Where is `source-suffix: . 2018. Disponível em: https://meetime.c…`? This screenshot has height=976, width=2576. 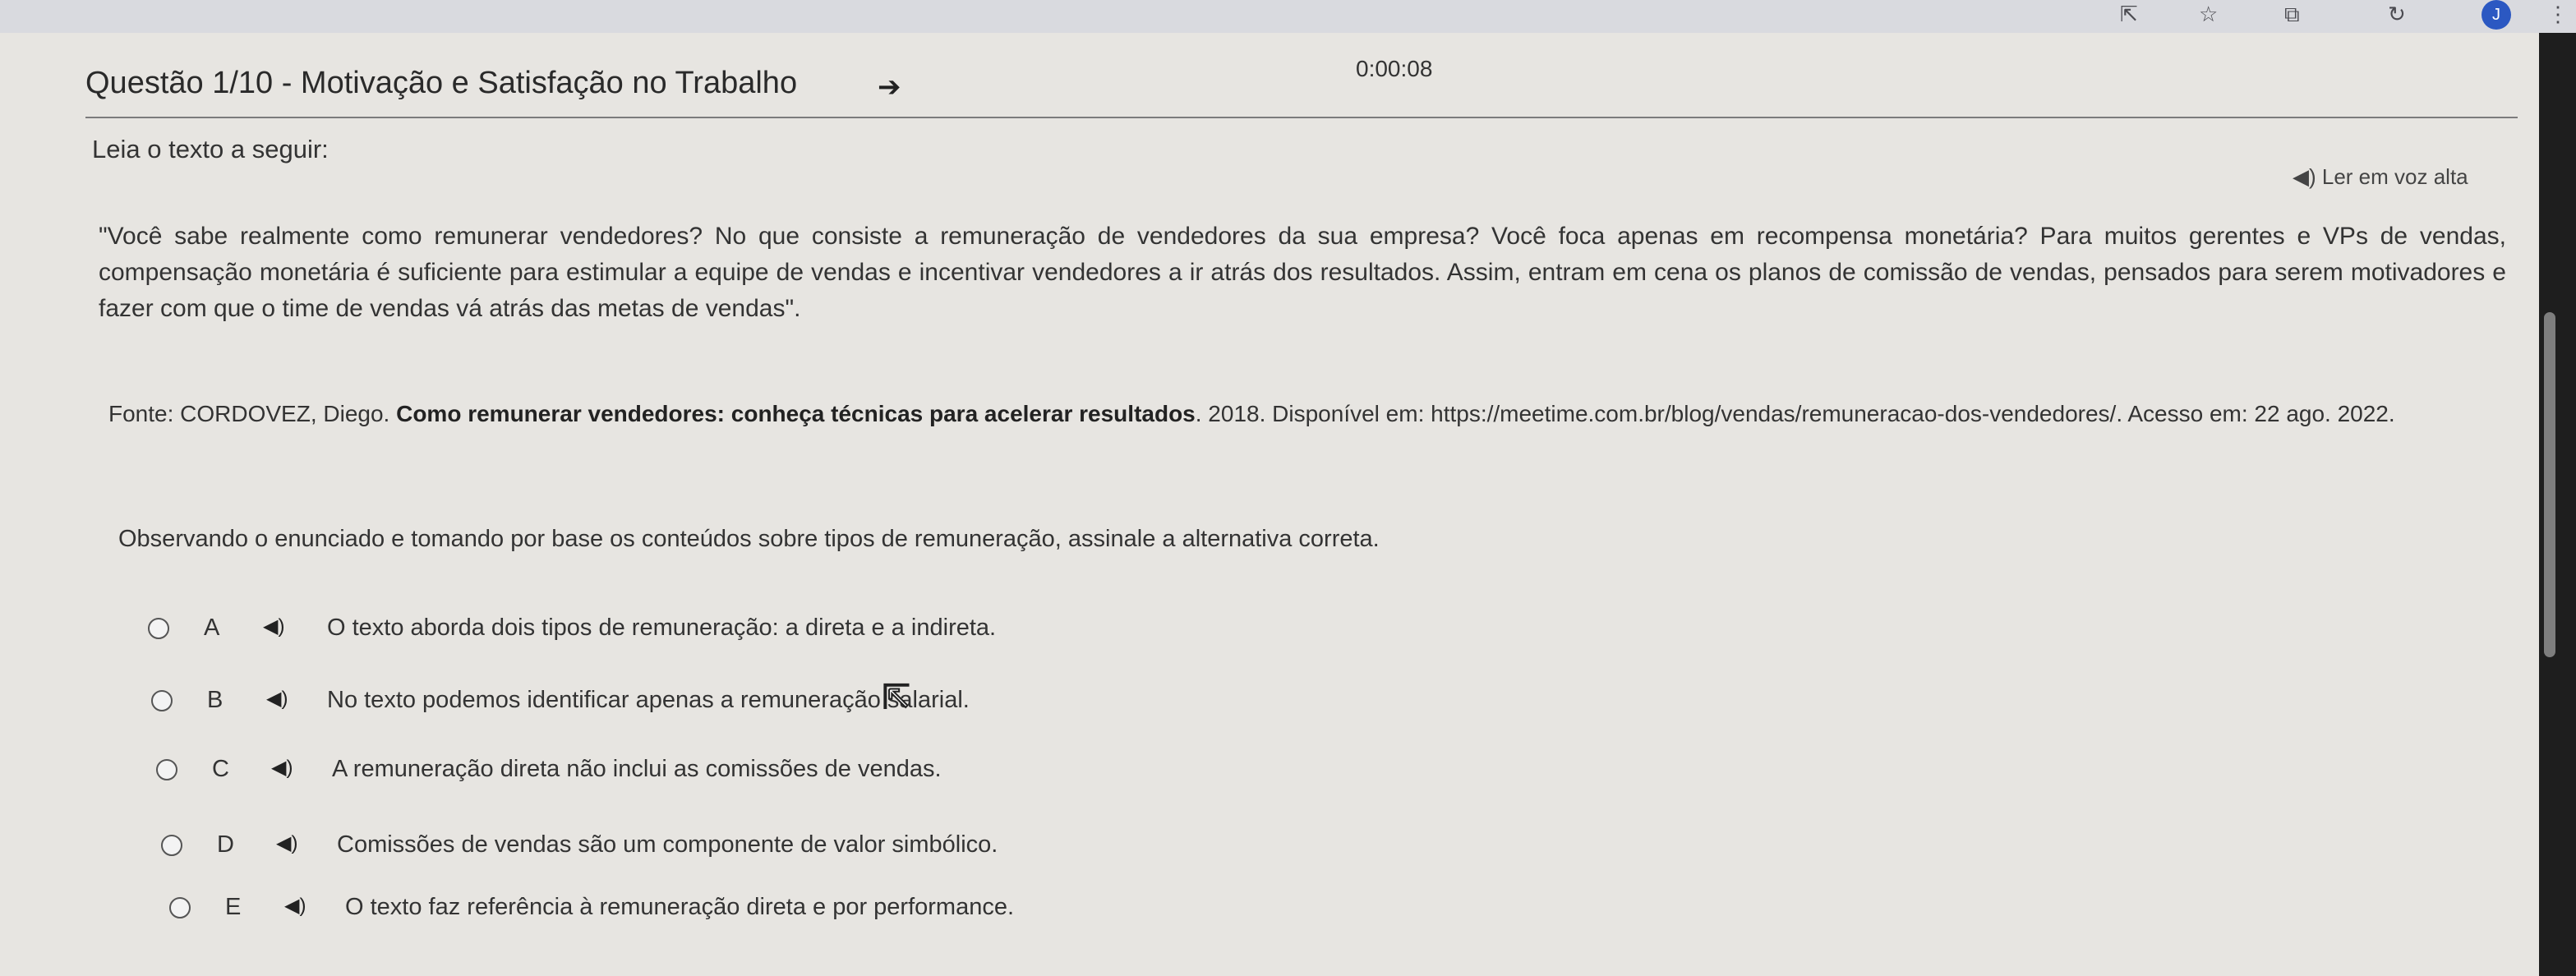 source-suffix: . 2018. Disponível em: https://meetime.c… is located at coordinates (1795, 413).